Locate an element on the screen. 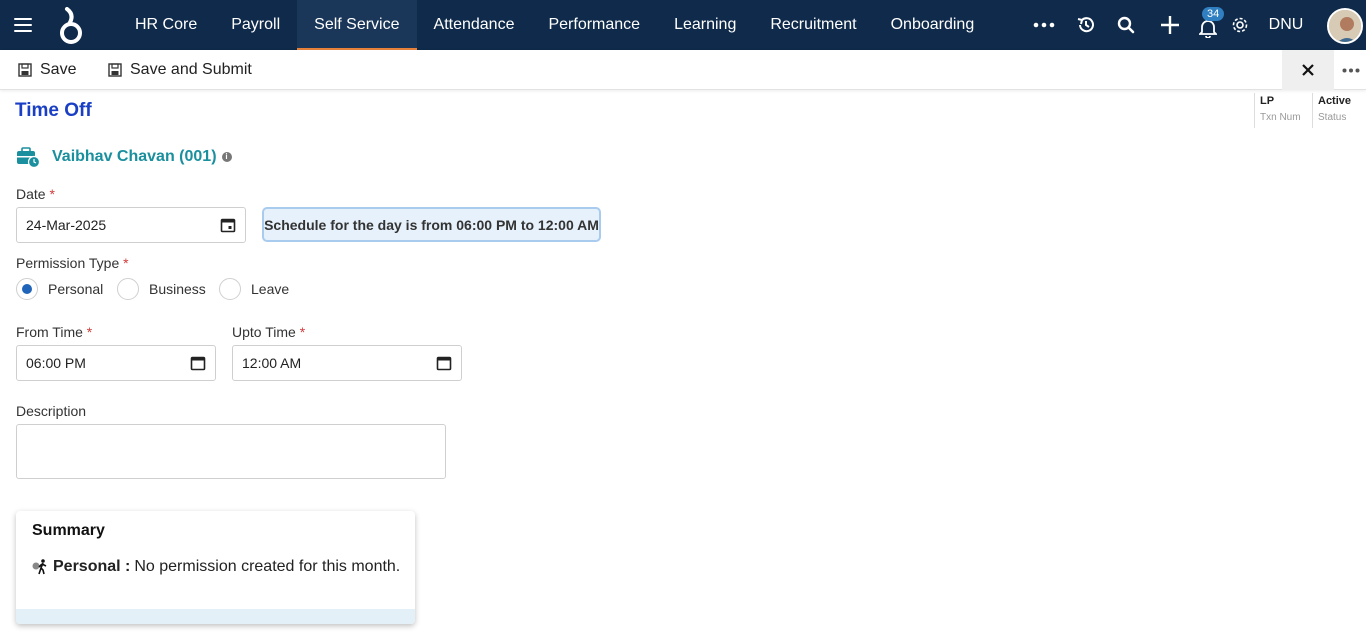 The image size is (1366, 641). status-value: Active is located at coordinates (1335, 101).